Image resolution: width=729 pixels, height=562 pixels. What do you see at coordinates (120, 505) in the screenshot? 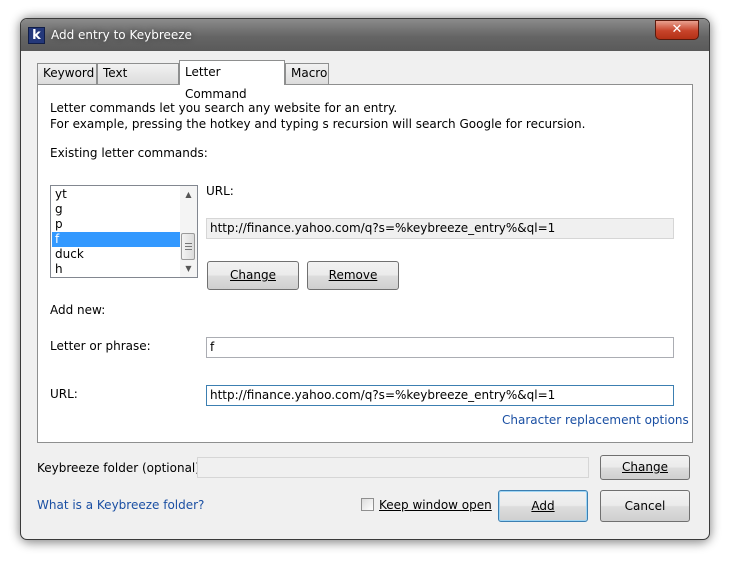
I see `keybreeze-folder-help-link: What is a Keybreeze folder?` at bounding box center [120, 505].